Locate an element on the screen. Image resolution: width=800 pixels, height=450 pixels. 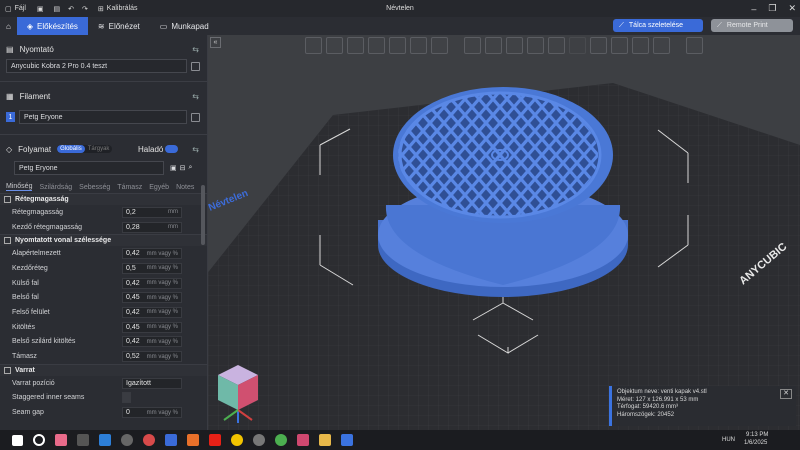
fusion-icon is located at coordinates (193, 440).